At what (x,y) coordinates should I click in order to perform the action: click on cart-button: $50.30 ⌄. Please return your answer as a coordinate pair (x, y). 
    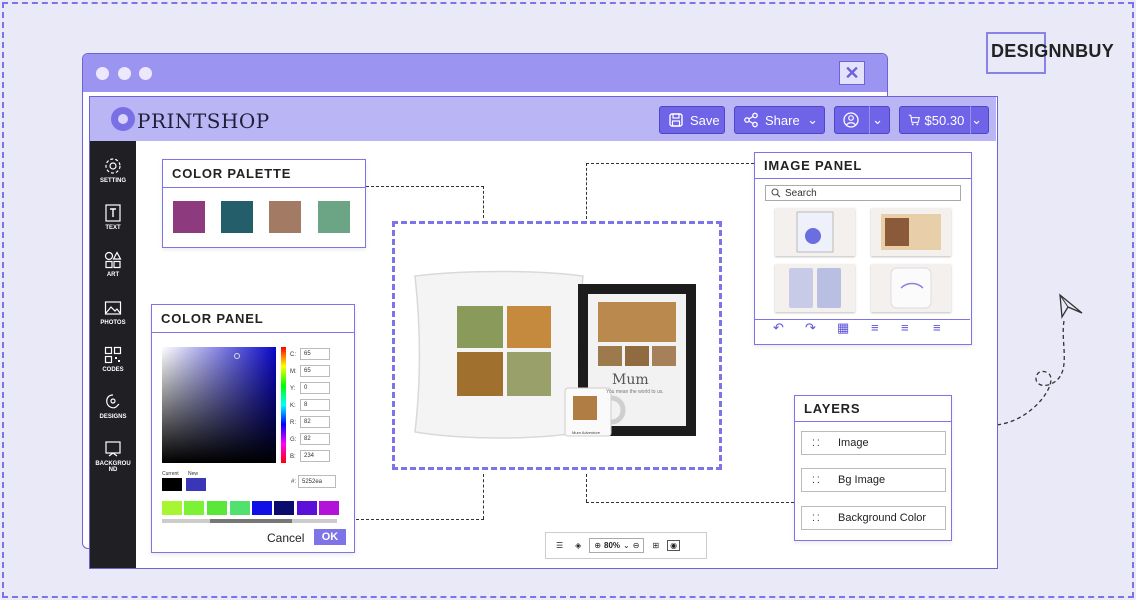
    Looking at the image, I should click on (944, 120).